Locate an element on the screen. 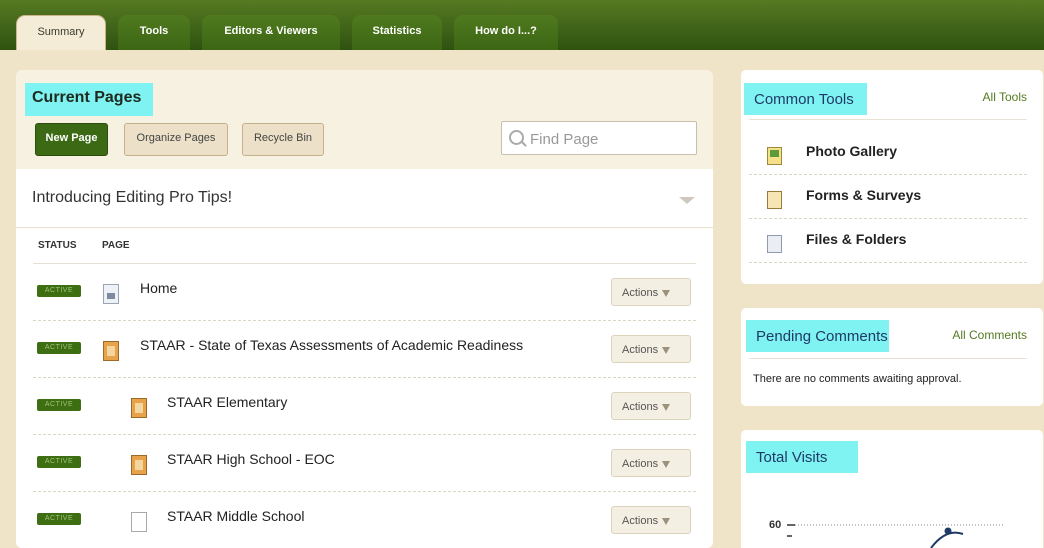 Image resolution: width=1044 pixels, height=548 pixels. tool-label: Files & Folders is located at coordinates (856, 239).